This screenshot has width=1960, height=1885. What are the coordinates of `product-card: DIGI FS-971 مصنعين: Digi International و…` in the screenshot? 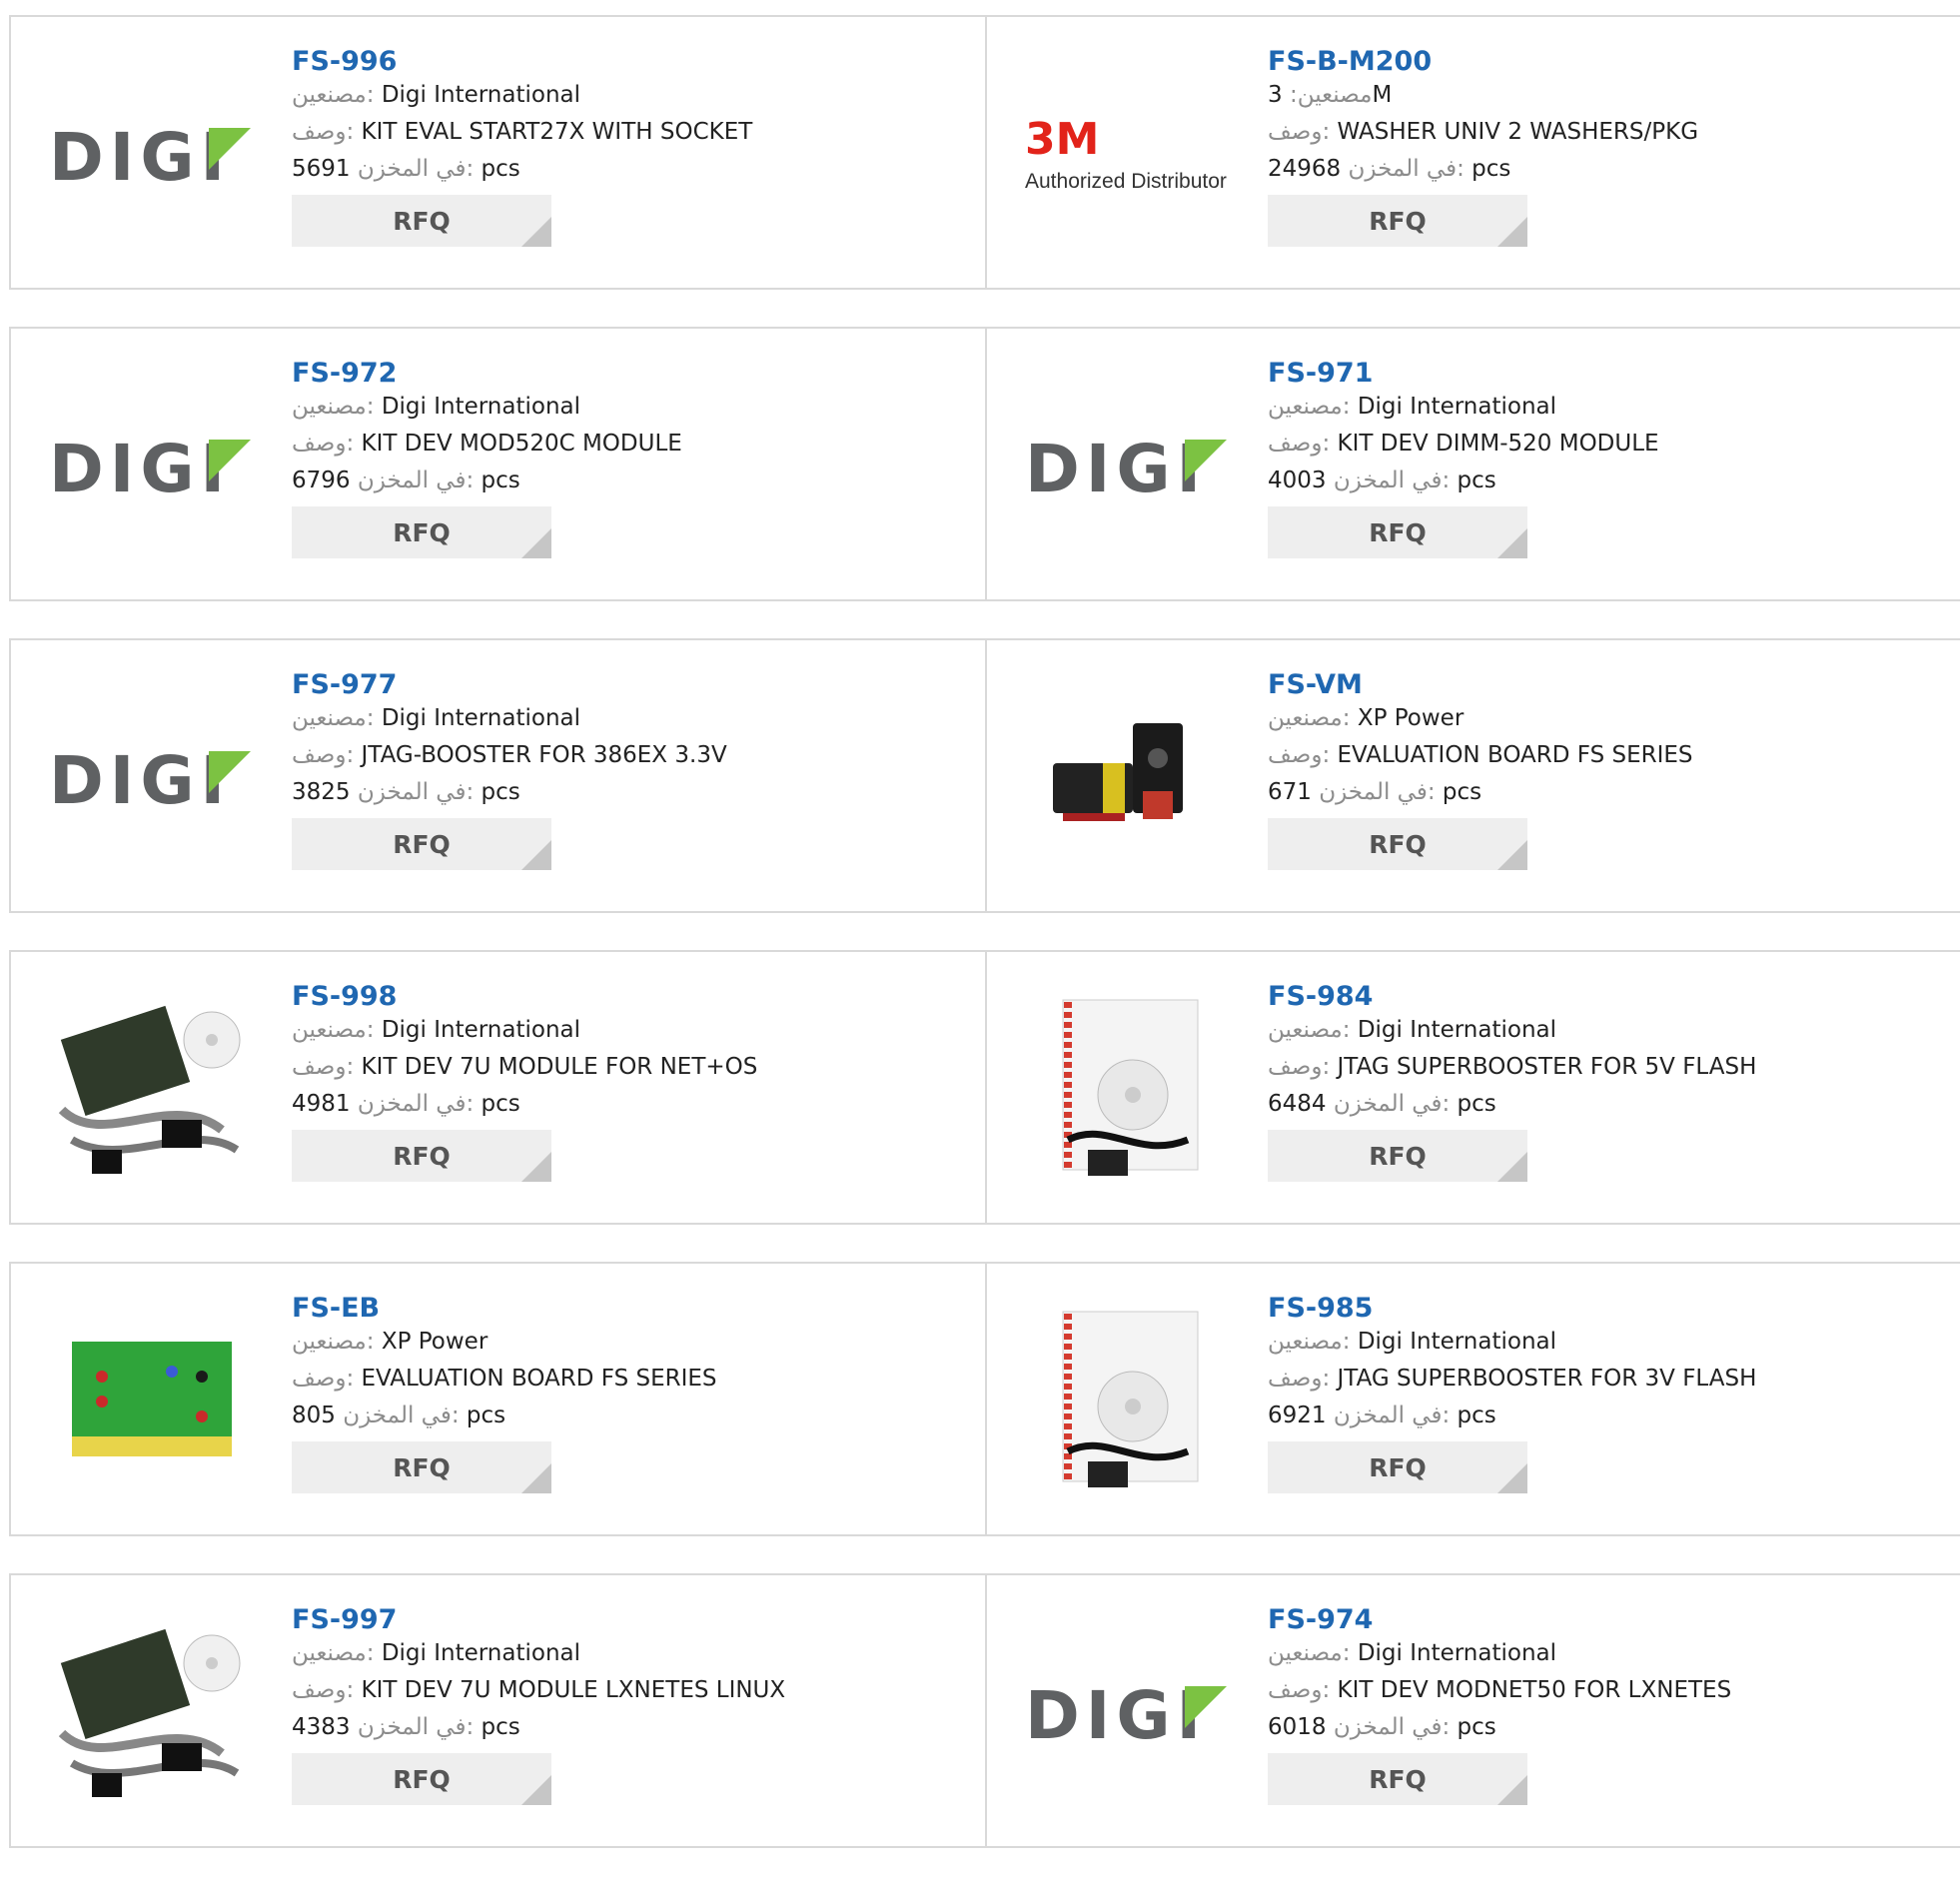 It's located at (1473, 464).